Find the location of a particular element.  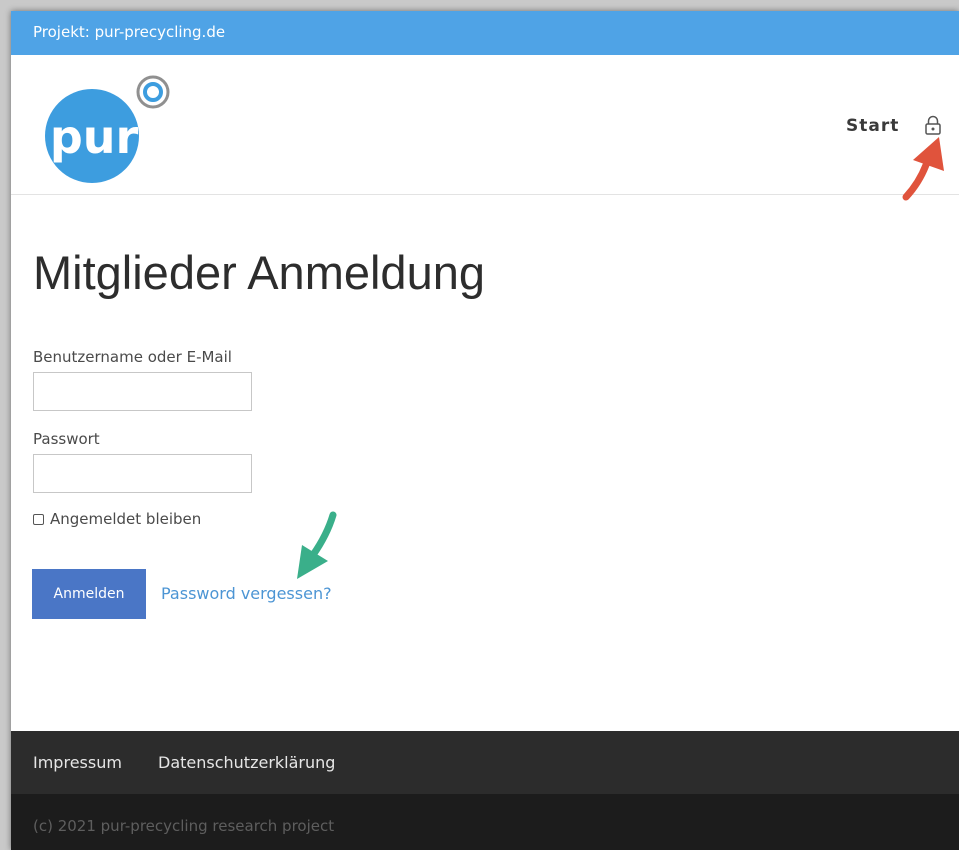

nav-start-link: Start is located at coordinates (872, 126).